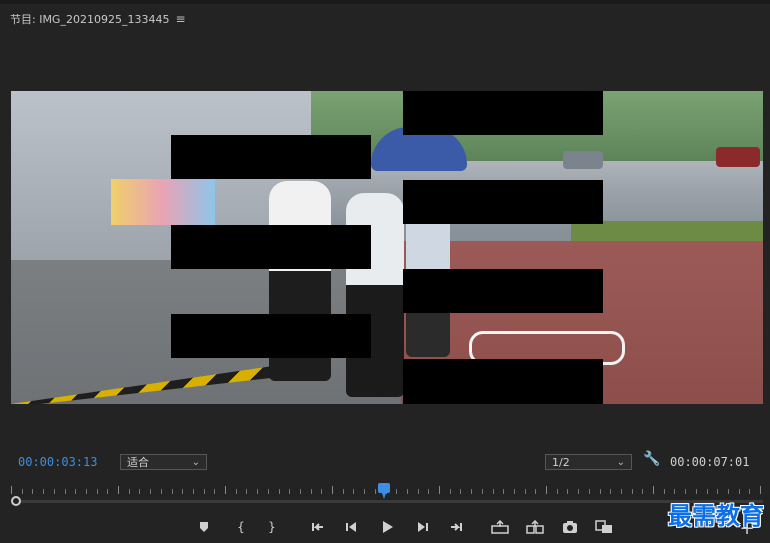  Describe the element at coordinates (500, 527) in the screenshot. I see `lift-icon` at that location.